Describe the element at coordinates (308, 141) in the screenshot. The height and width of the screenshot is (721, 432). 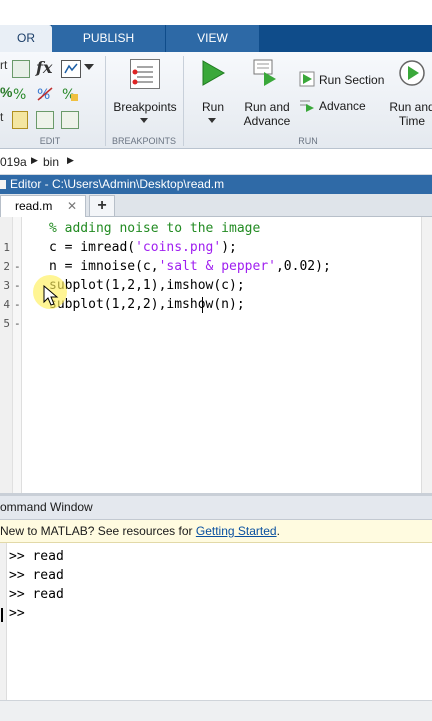
I see `group-label-run: RUN` at that location.